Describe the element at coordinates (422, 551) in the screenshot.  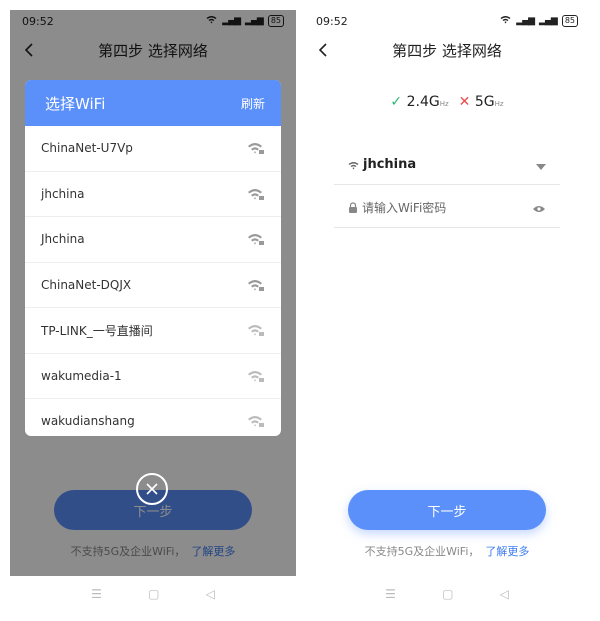
I see `footnote-text: 不支持5G及企业WiFi，` at that location.